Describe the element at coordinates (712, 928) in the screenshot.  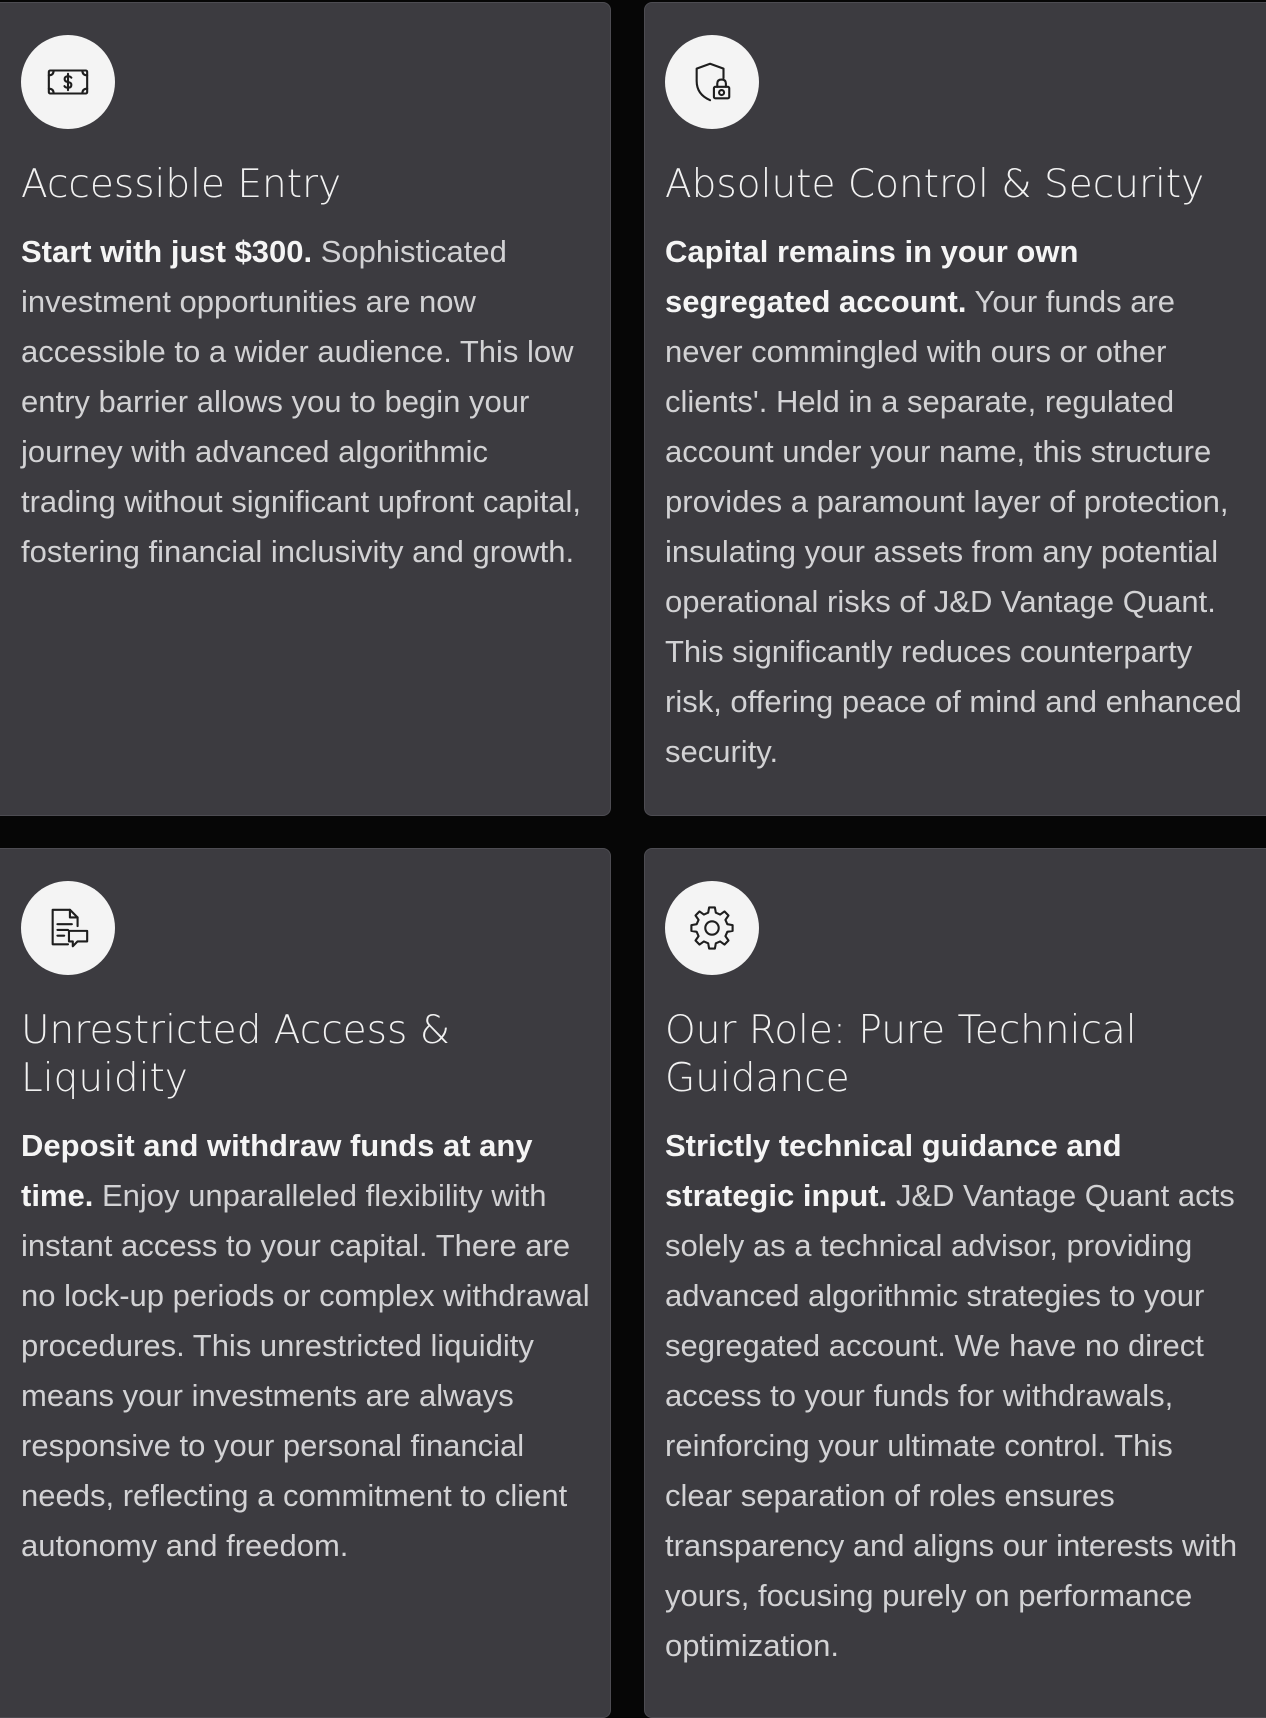
I see `gear-icon` at that location.